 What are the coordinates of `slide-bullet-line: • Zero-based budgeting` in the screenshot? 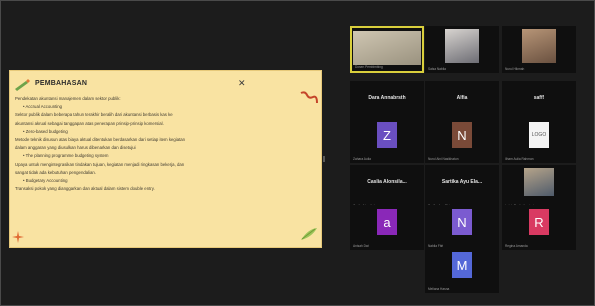 It's located at (45, 131).